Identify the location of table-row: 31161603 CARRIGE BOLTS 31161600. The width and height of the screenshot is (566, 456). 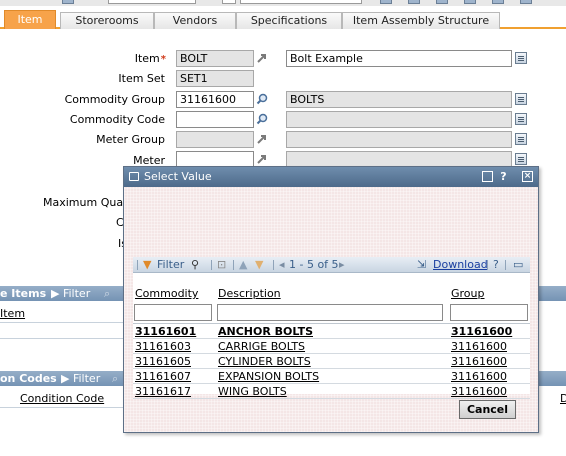
(331, 346).